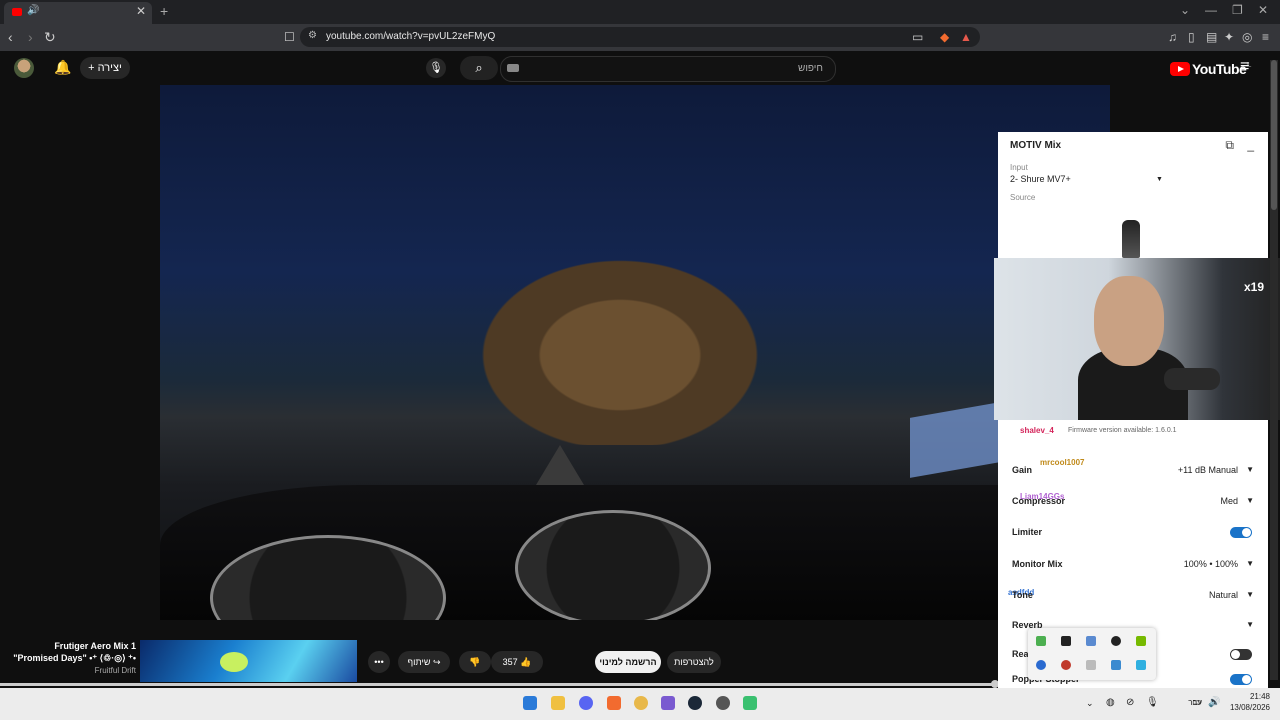 The width and height of the screenshot is (1280, 720). What do you see at coordinates (917, 37) in the screenshot?
I see `cast-icon: ▭` at bounding box center [917, 37].